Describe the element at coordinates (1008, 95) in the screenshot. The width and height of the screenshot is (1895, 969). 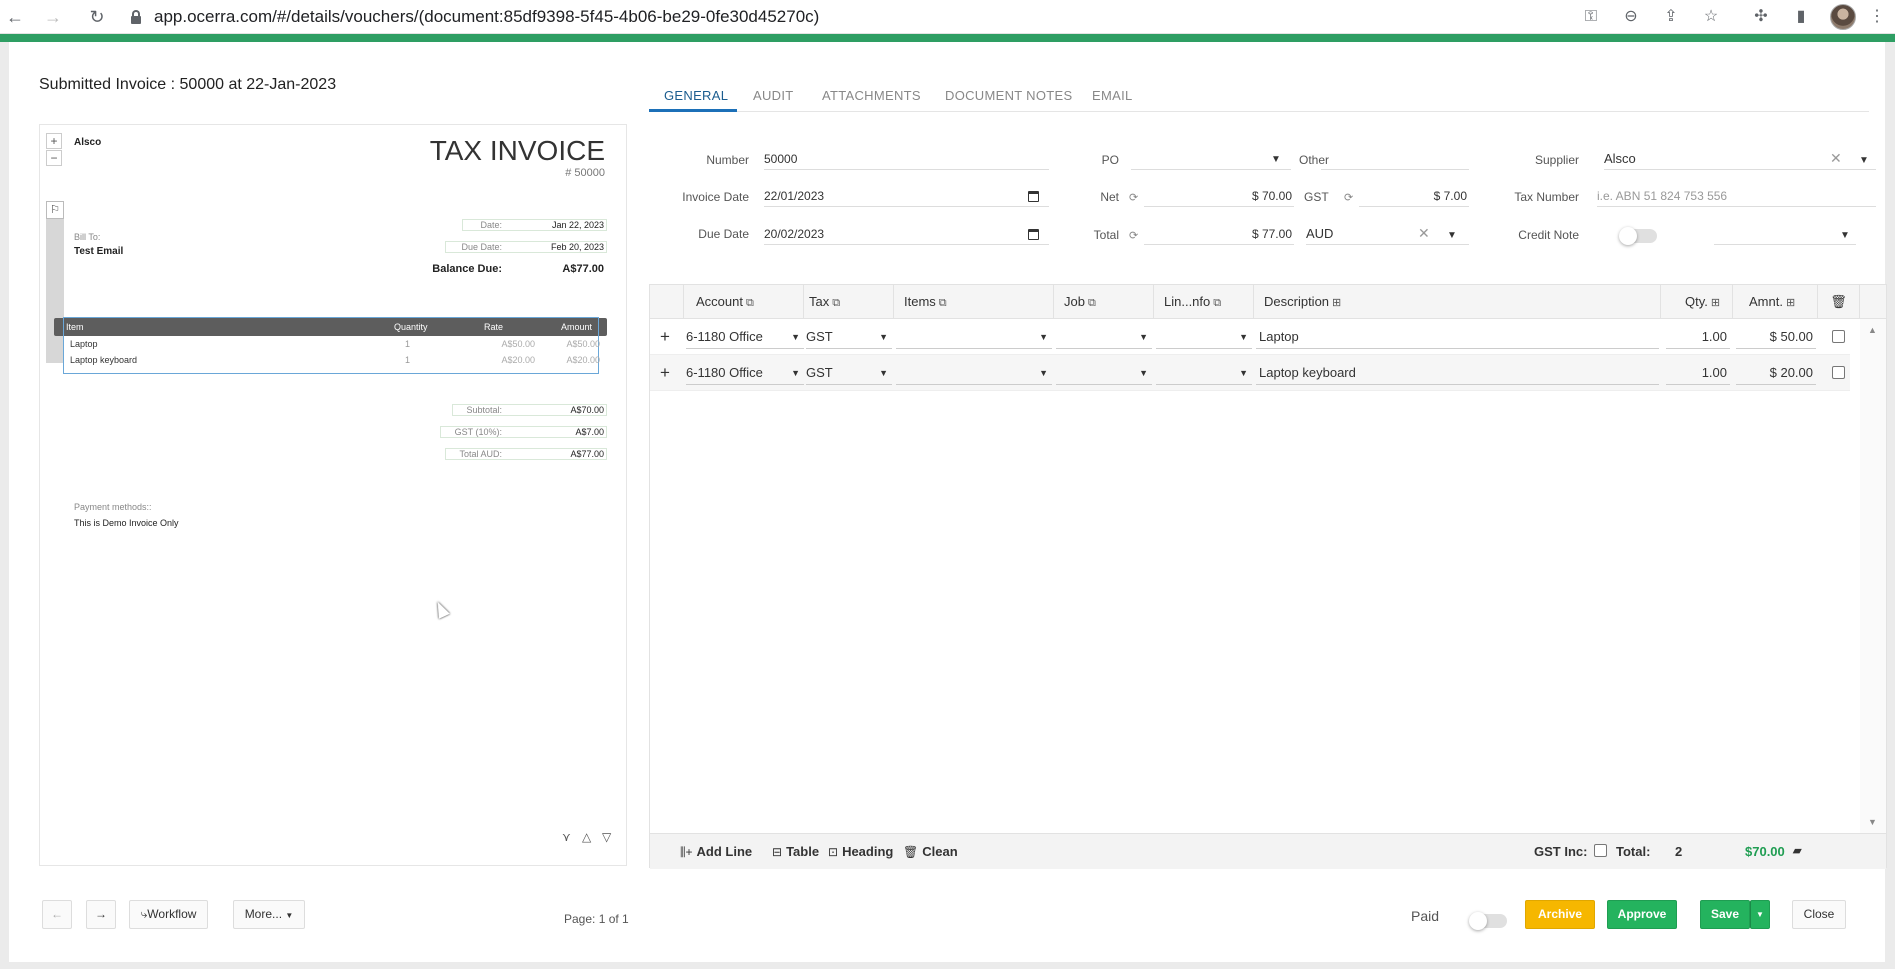
I see `tab-document-notes: DOCUMENT NOTES` at that location.